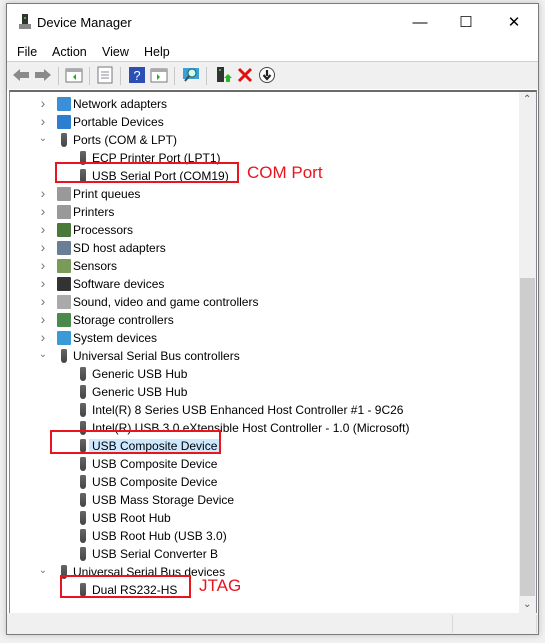 The image size is (545, 643). Describe the element at coordinates (265, 266) in the screenshot. I see `category-item: › Sensors` at that location.